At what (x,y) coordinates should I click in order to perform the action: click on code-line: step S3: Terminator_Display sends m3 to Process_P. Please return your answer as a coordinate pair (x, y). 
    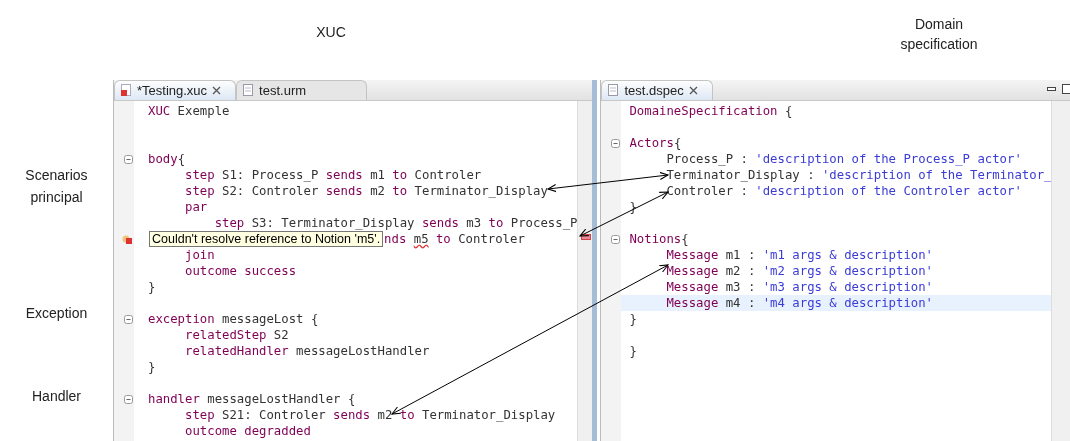
    Looking at the image, I should click on (395, 223).